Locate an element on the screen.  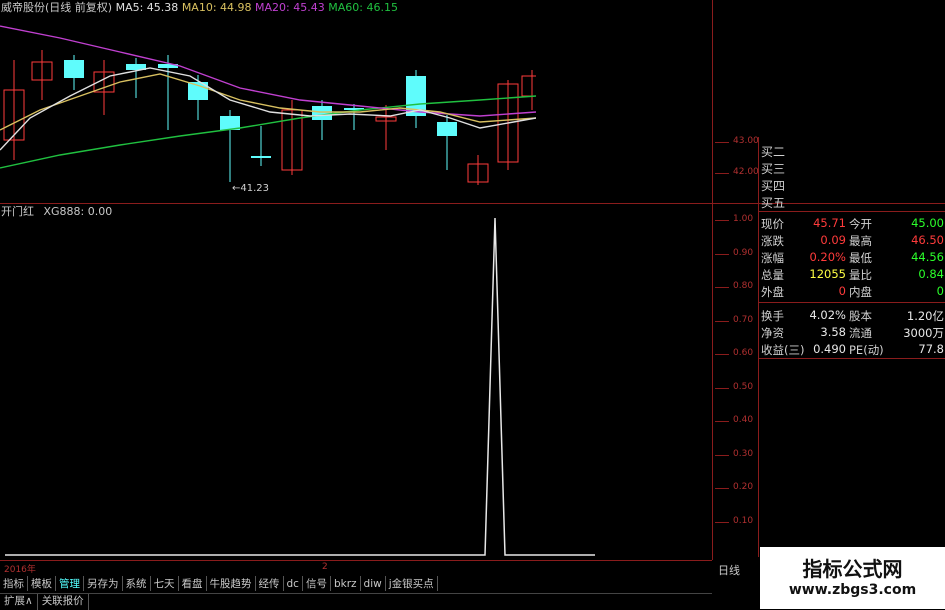
period-label: 日线 is located at coordinates (729, 570).